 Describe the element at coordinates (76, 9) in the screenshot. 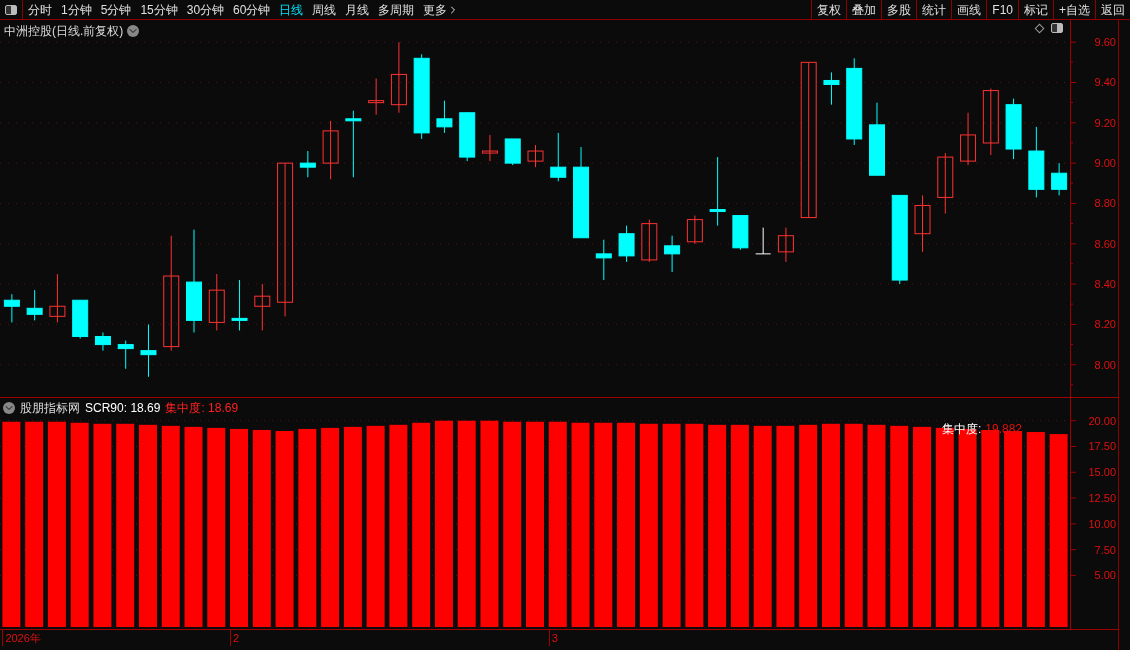

I see `period-tab: 1分钟` at that location.